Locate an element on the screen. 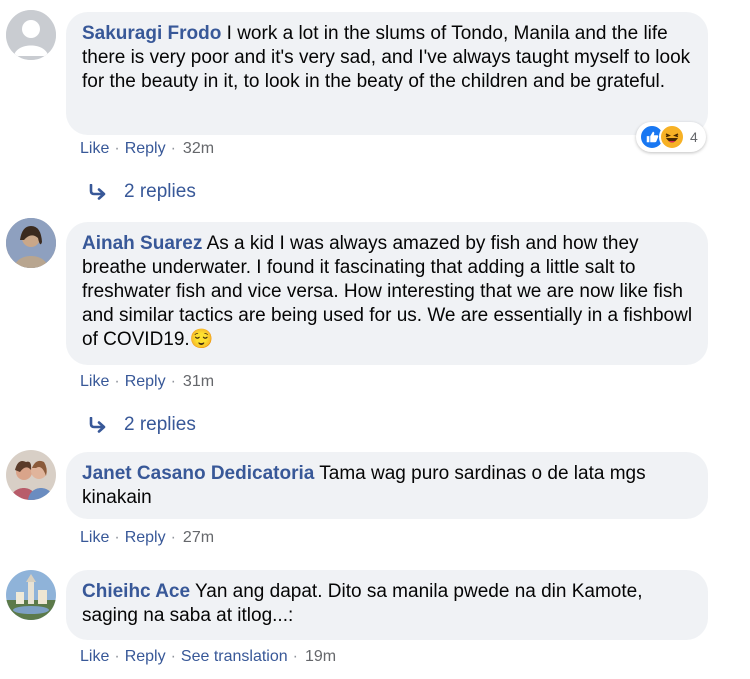 The height and width of the screenshot is (679, 750). comment-actions-1: Like · Reply · 32m is located at coordinates (147, 149).